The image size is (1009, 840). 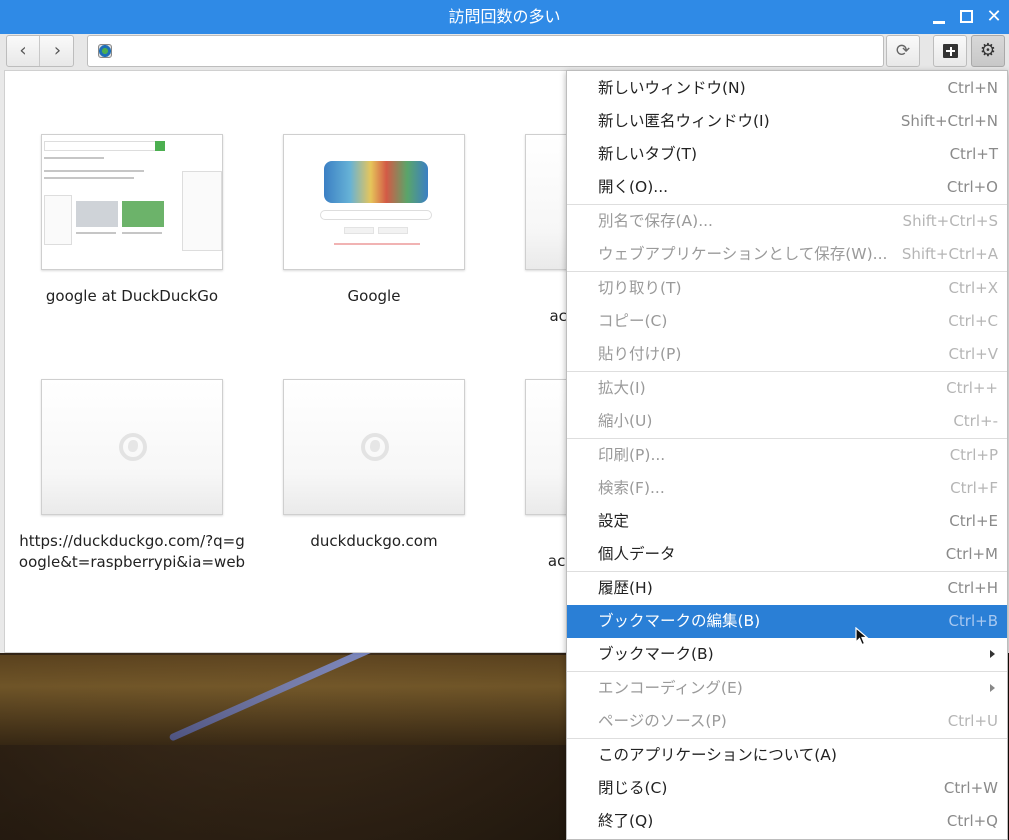 I want to click on menu-item-shortcut: Ctrl+N, so click(x=972, y=88).